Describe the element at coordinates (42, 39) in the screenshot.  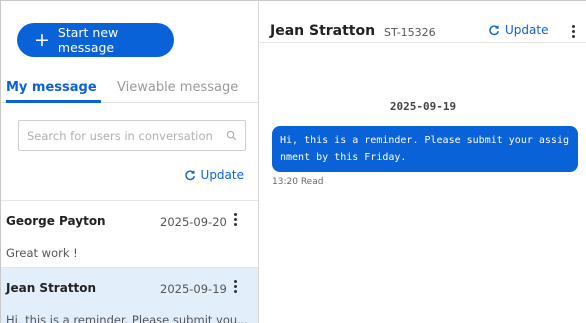
I see `plus-icon: +` at that location.